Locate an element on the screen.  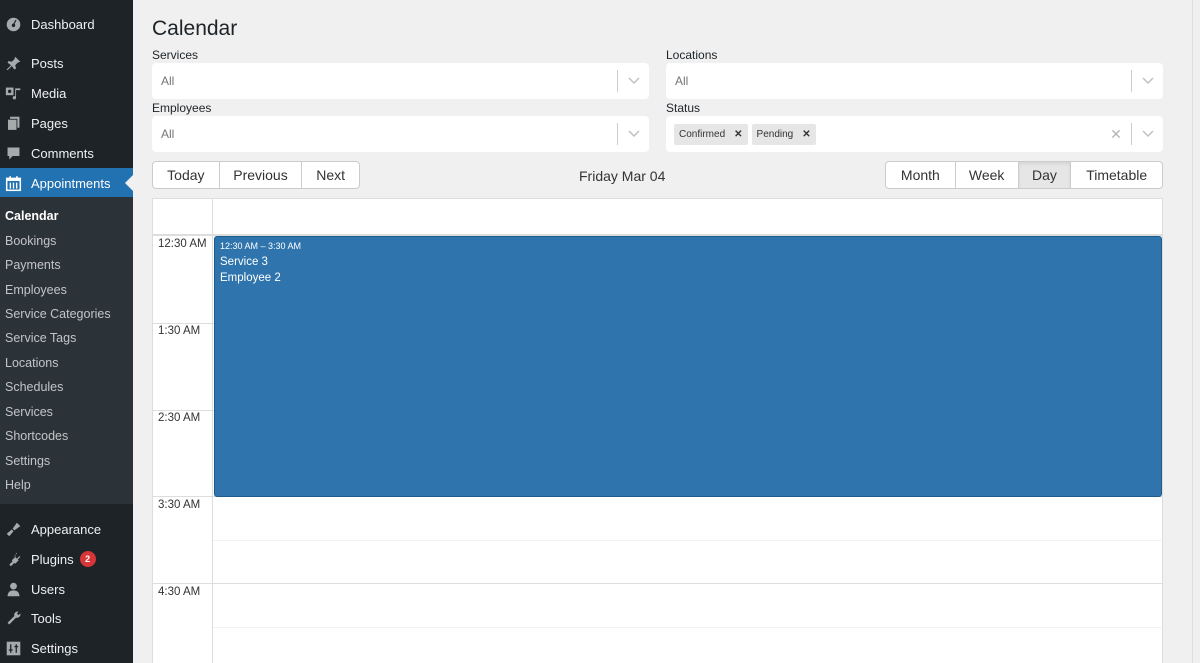
menu-item-pages: Pages is located at coordinates (66, 123).